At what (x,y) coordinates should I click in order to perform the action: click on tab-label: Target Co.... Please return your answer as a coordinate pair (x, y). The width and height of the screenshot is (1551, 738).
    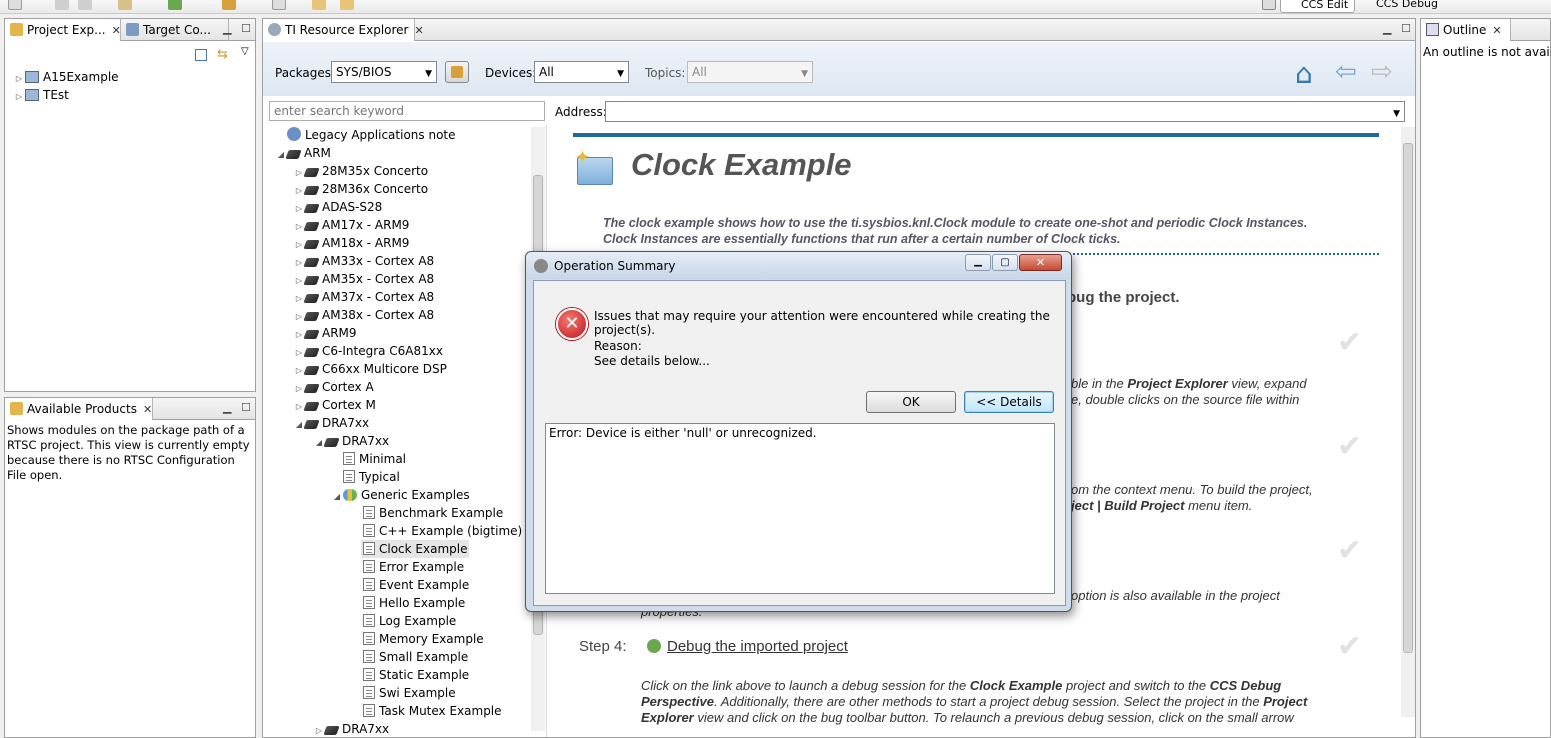
    Looking at the image, I should click on (177, 30).